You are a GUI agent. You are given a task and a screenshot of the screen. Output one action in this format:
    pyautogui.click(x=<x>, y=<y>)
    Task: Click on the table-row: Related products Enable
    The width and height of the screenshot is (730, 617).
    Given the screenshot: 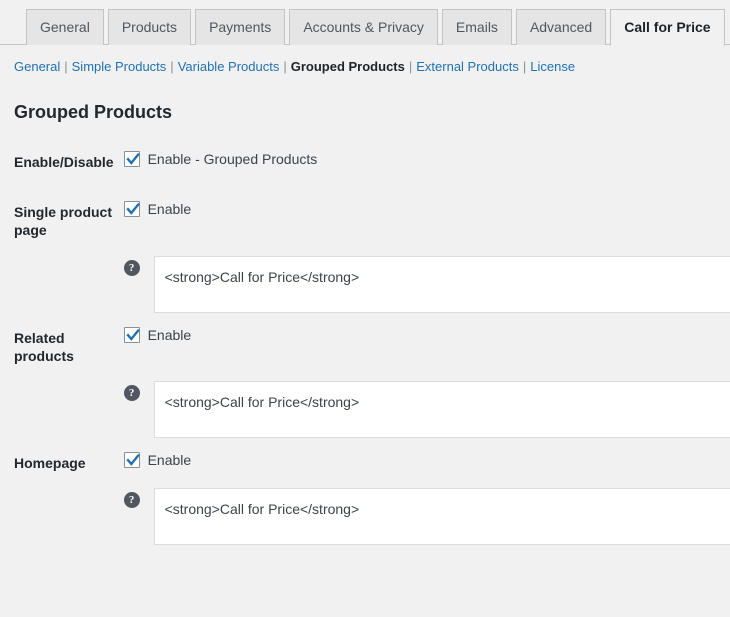 What is the action you would take?
    pyautogui.click(x=365, y=347)
    